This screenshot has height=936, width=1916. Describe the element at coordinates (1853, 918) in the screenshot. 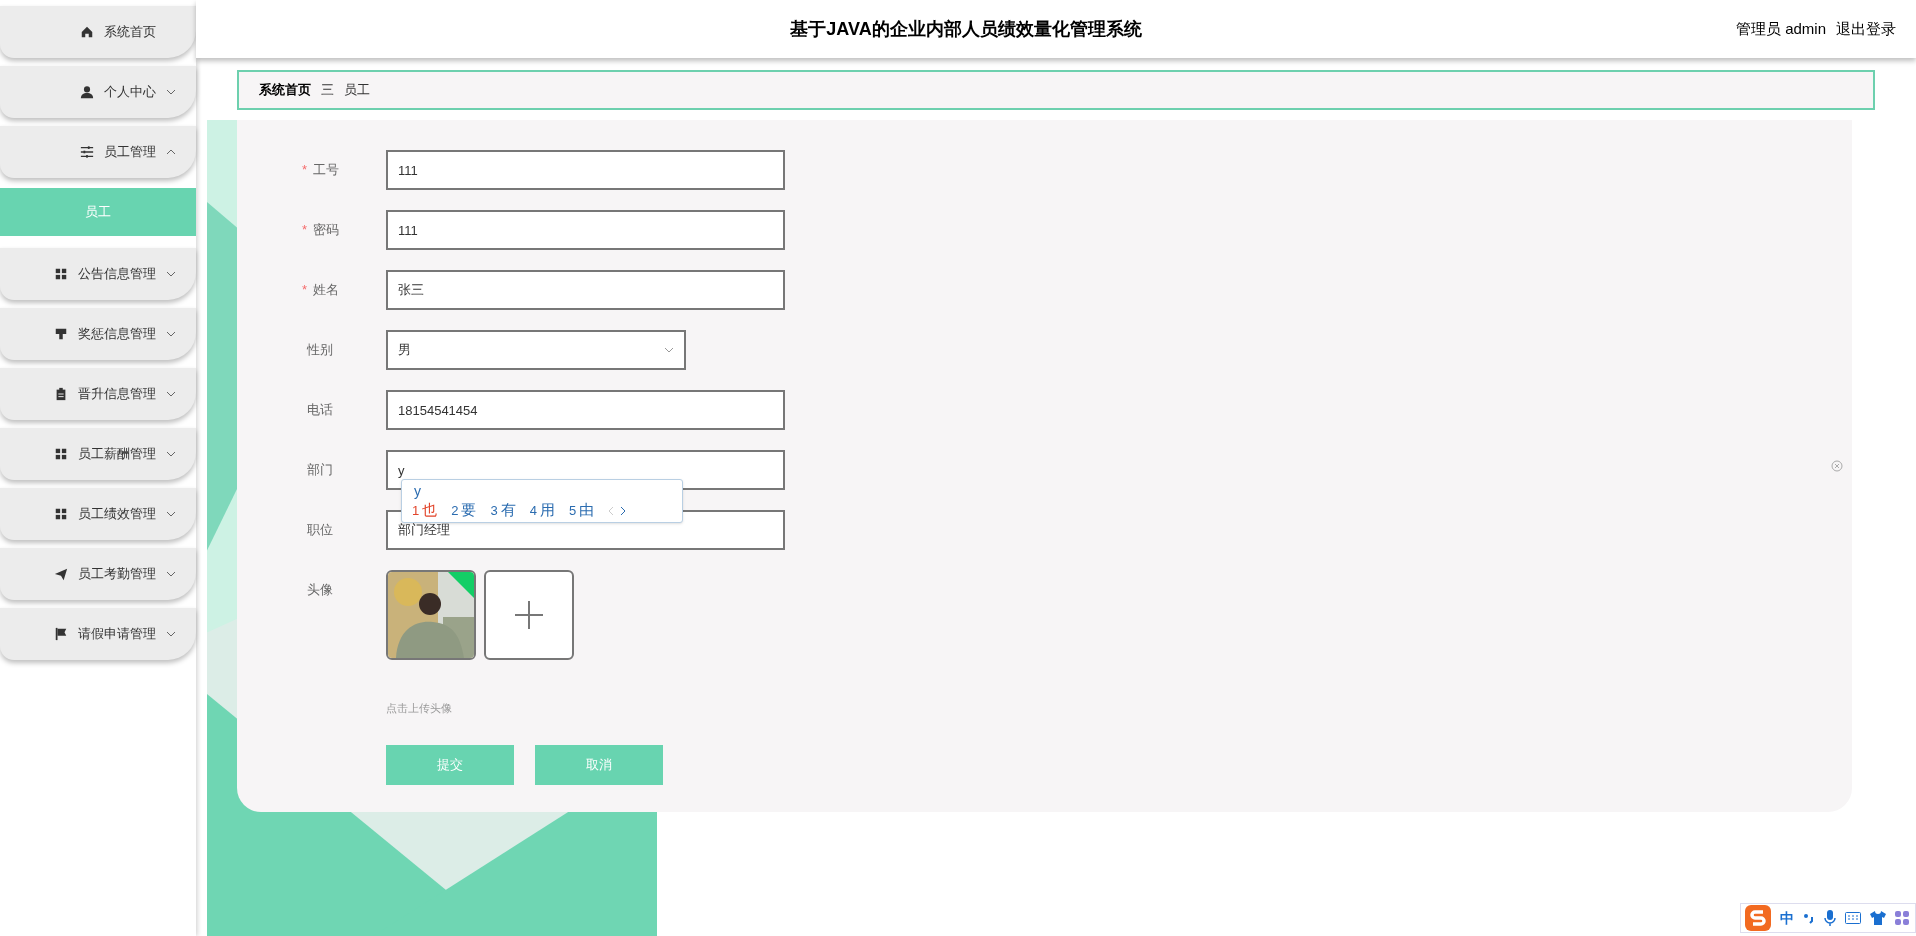

I see `keyboard-icon` at that location.